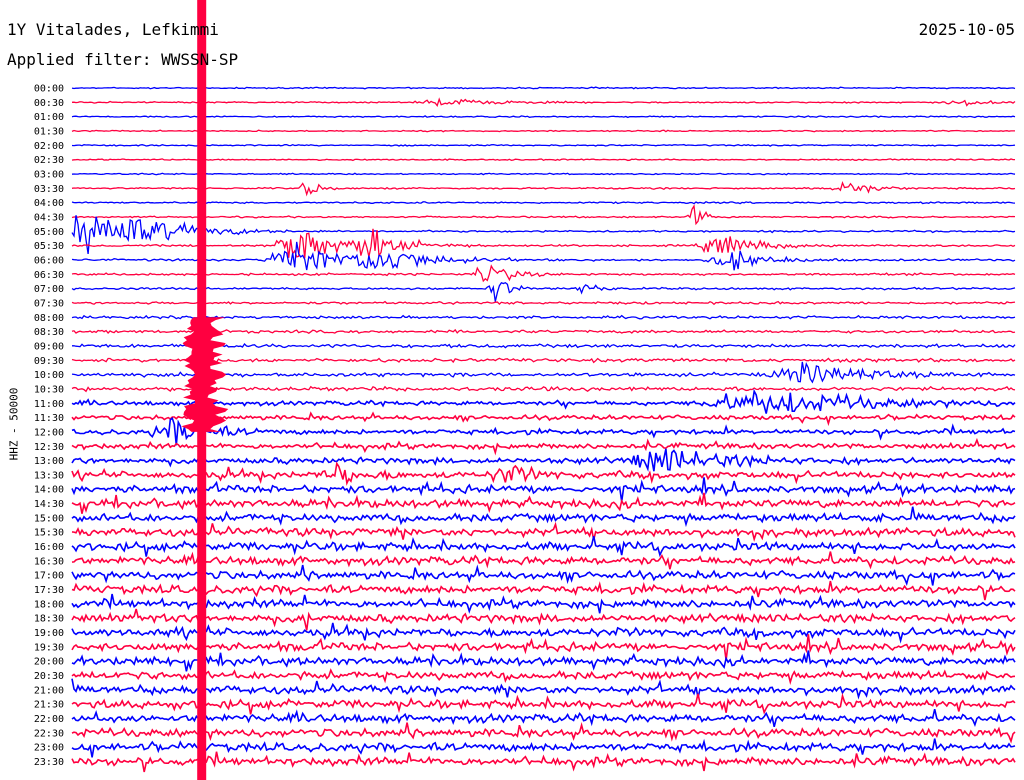  Describe the element at coordinates (543, 647) in the screenshot. I see `trace-1930` at that location.